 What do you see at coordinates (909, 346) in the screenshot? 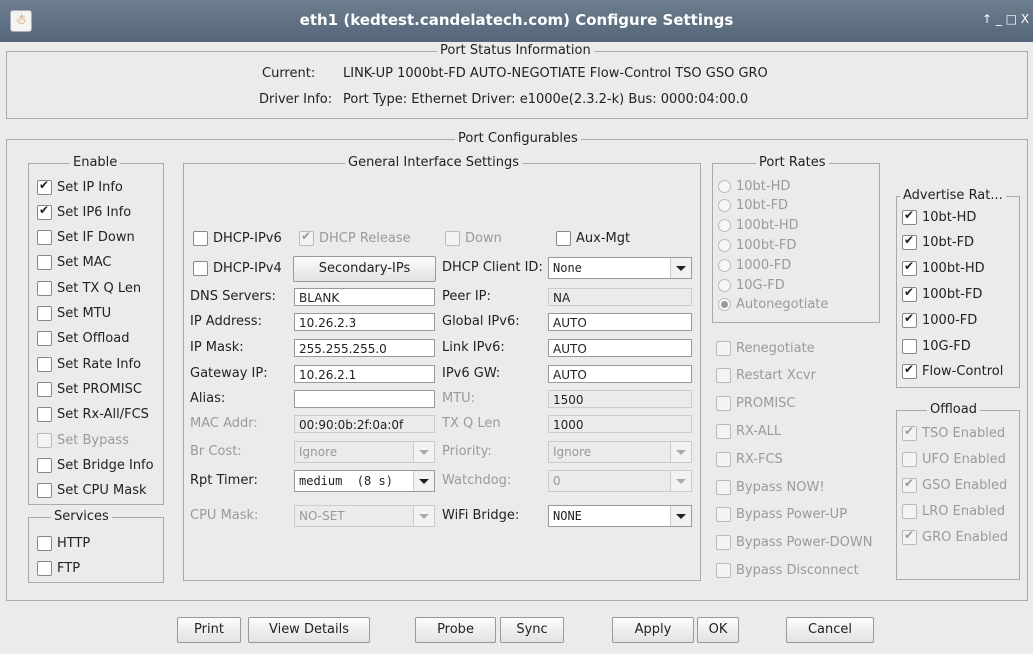
I see `advertise-10g-fd-box` at bounding box center [909, 346].